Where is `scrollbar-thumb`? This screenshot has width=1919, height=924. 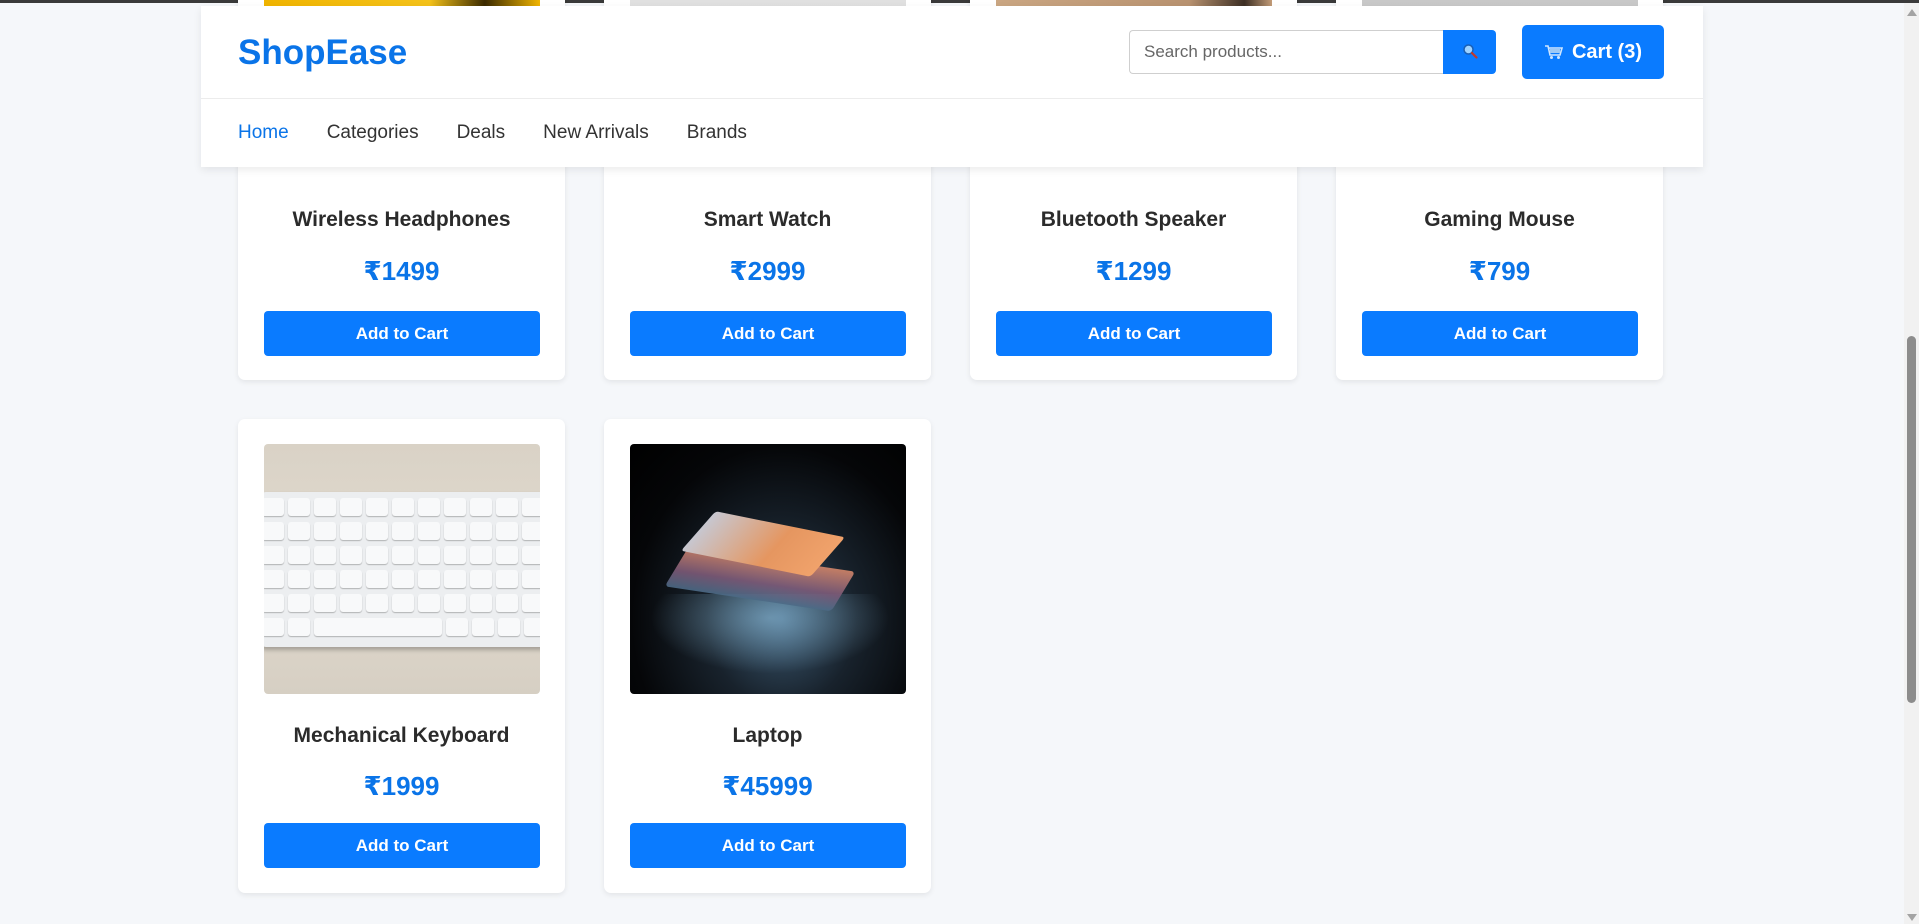
scrollbar-thumb is located at coordinates (1911, 519).